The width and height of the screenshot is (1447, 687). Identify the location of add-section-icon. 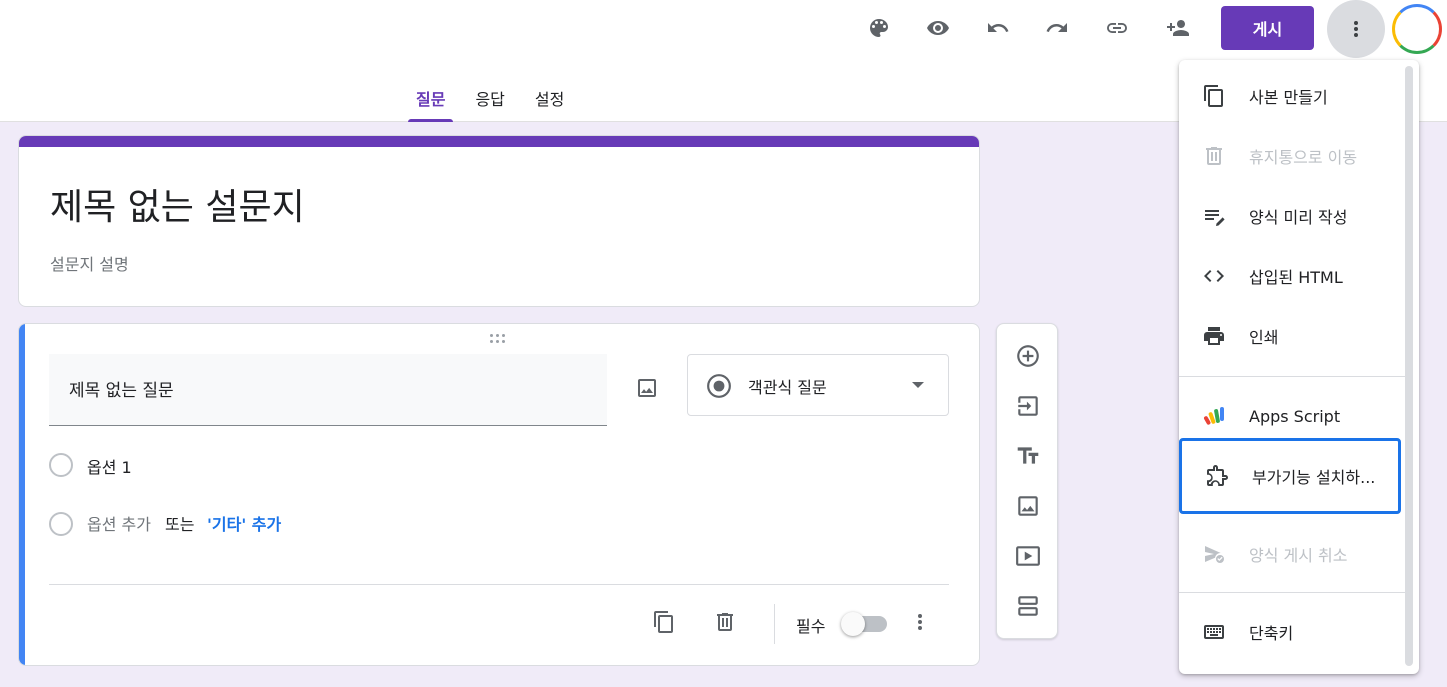
(1028, 606).